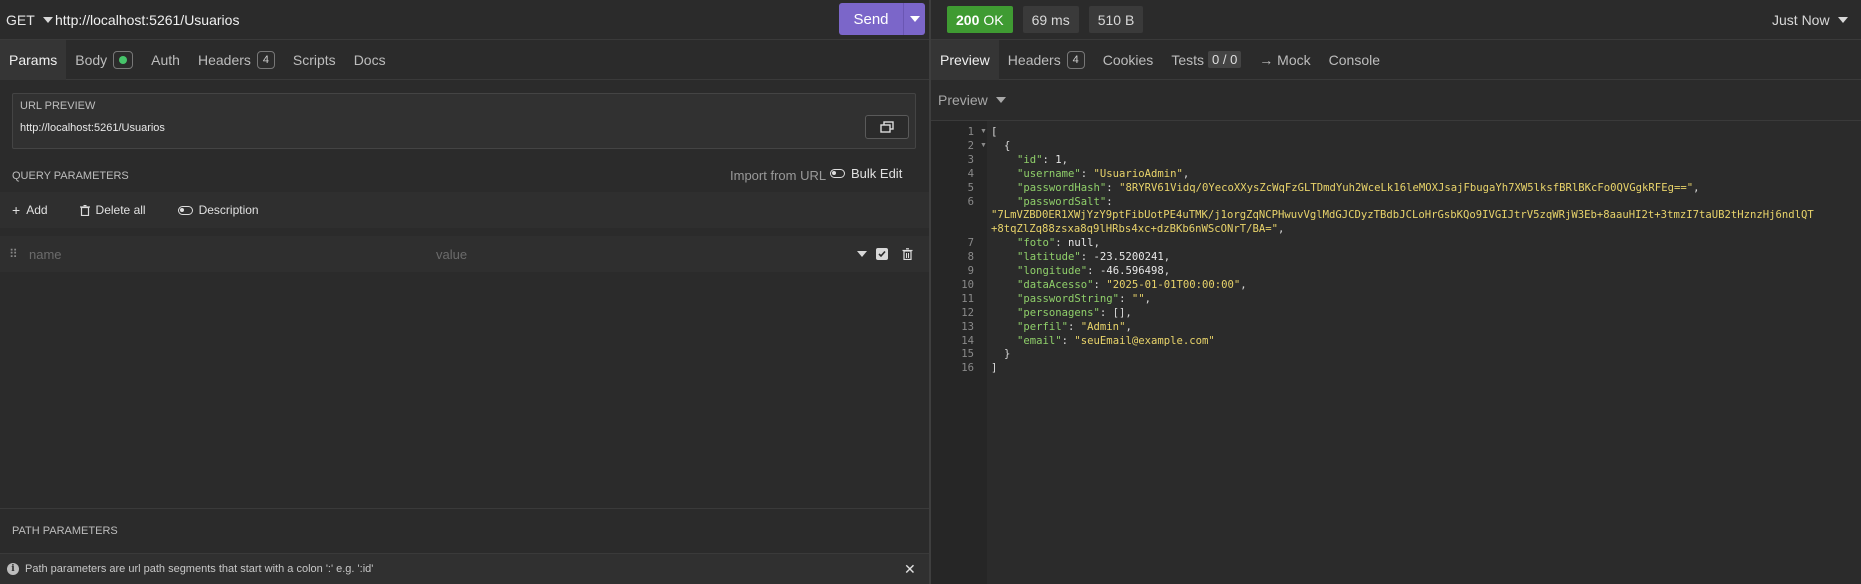 The height and width of the screenshot is (584, 1861). I want to click on tab-tests: Tests 0 / 0, so click(1206, 60).